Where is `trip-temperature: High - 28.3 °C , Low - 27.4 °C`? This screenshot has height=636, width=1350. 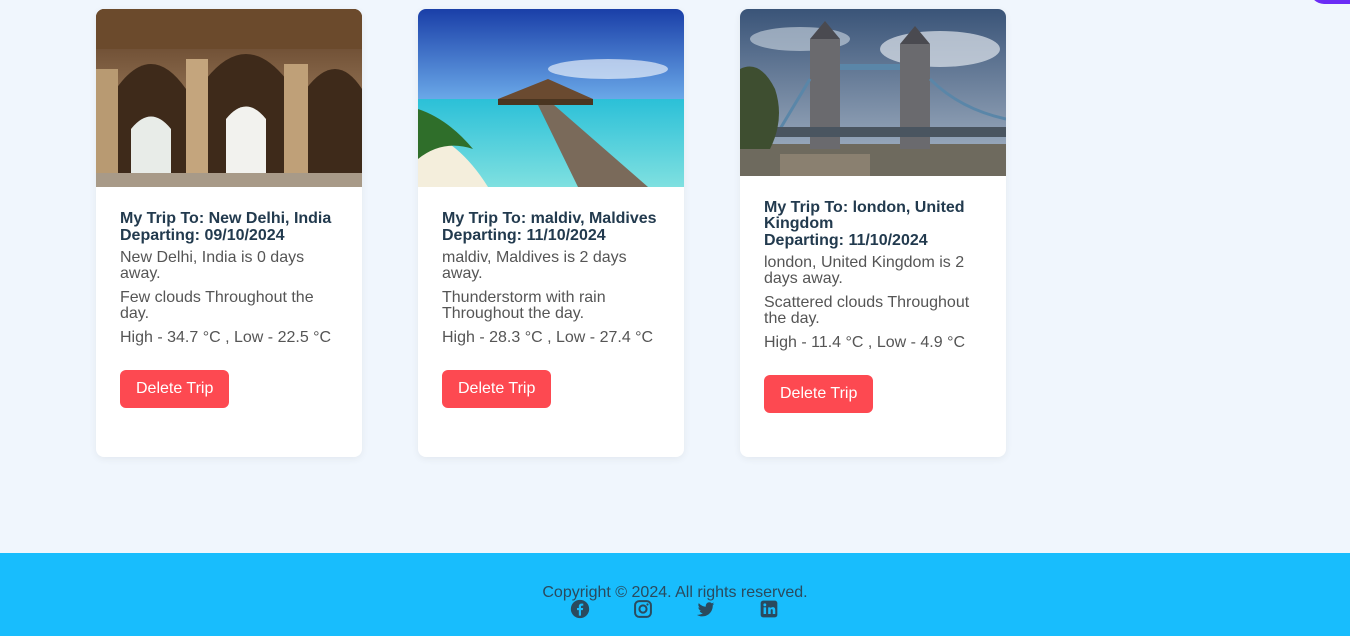
trip-temperature: High - 28.3 °C , Low - 27.4 °C is located at coordinates (548, 337).